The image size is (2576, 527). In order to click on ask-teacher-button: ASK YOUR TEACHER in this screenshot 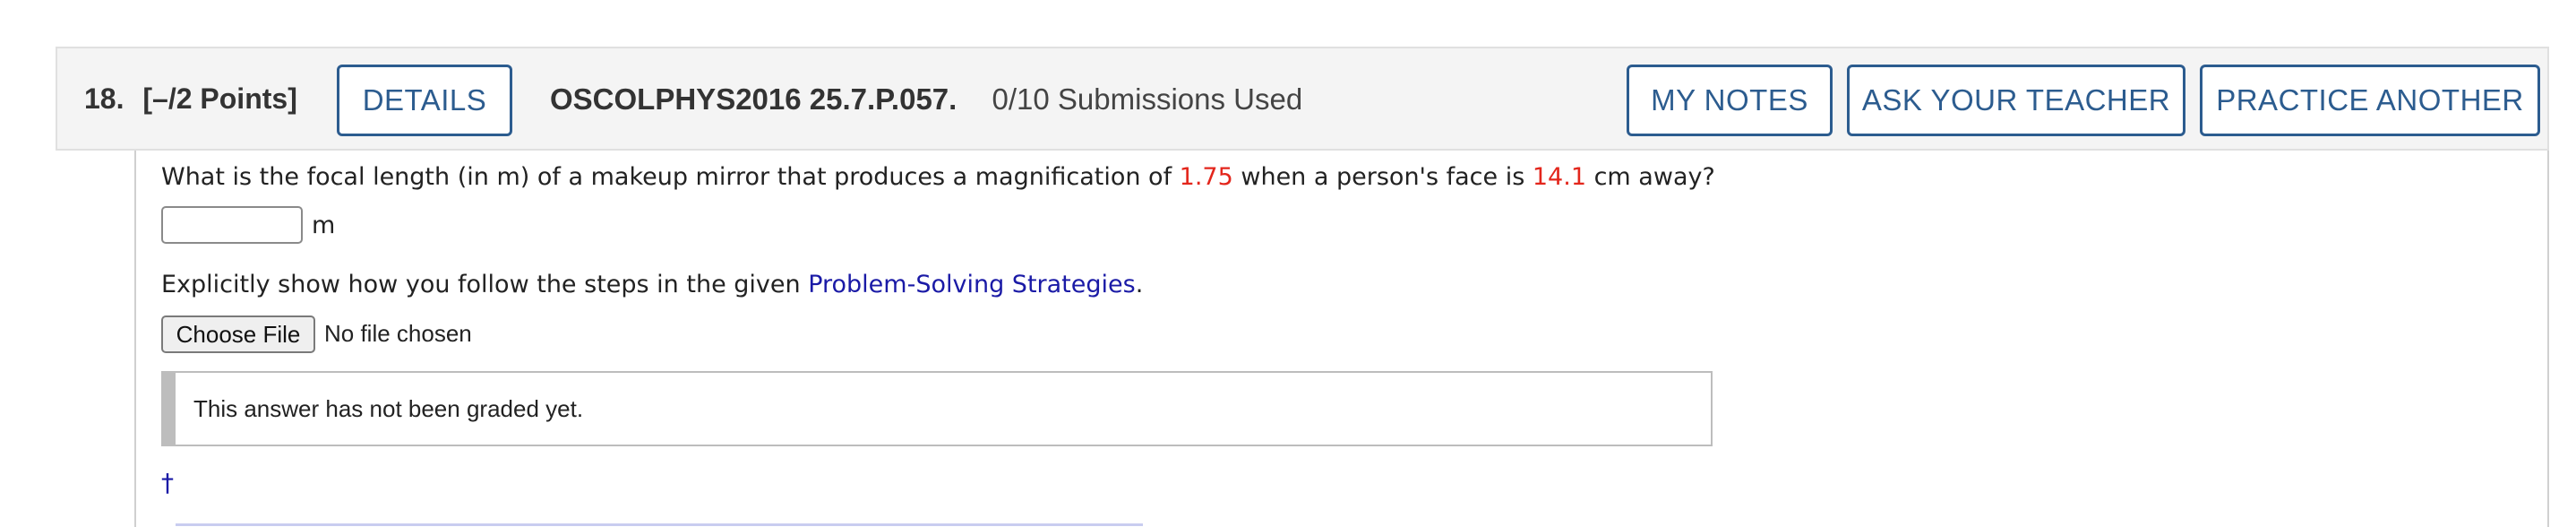, I will do `click(2016, 100)`.